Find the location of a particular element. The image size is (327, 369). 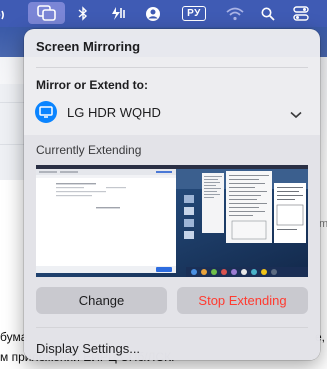

user-icon is located at coordinates (153, 13).